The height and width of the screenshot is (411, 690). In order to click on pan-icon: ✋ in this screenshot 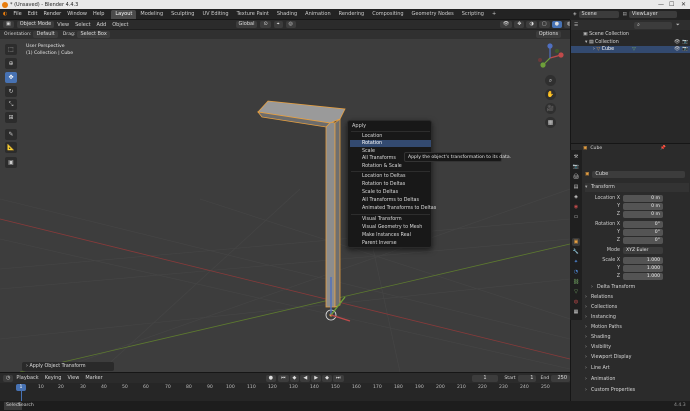, I will do `click(550, 94)`.